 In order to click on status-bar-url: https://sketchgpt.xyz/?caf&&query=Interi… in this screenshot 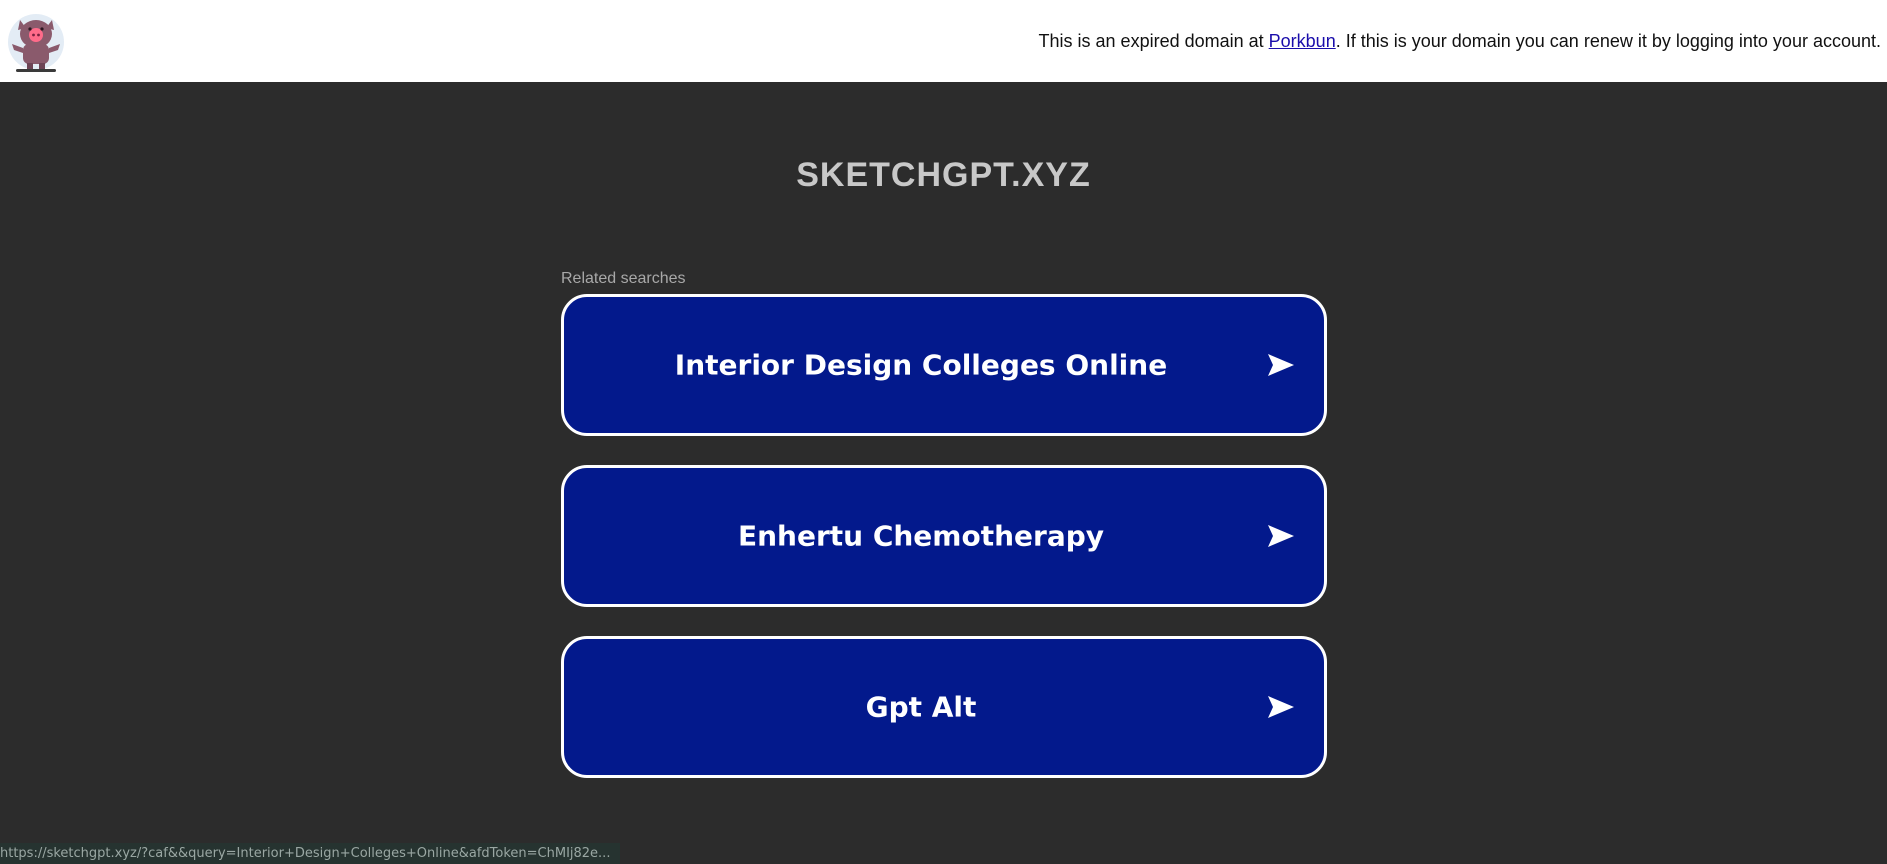, I will do `click(310, 853)`.